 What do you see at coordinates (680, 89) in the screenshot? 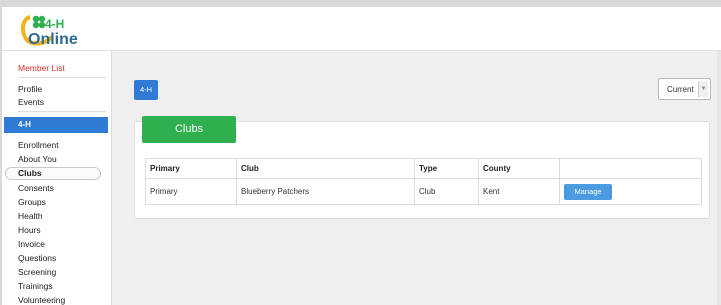
I see `status-select-value: Current` at bounding box center [680, 89].